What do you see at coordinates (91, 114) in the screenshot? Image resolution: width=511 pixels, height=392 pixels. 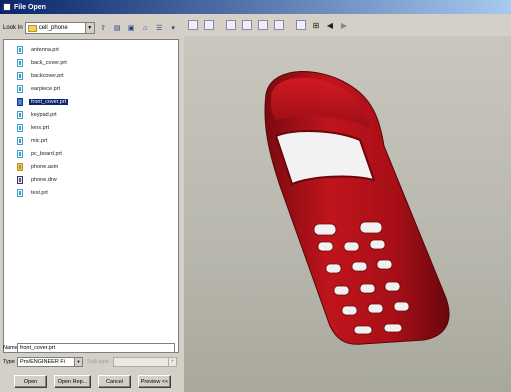 I see `file-item: keypad.prt` at bounding box center [91, 114].